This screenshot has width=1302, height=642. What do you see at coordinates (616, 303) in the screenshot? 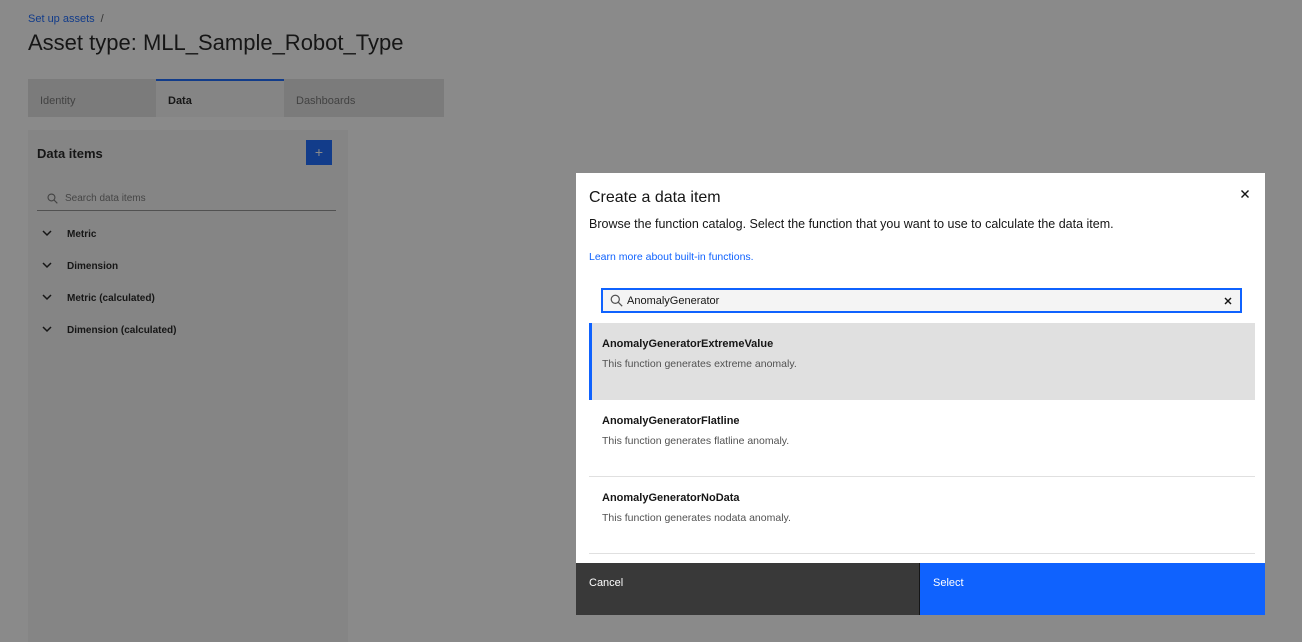
I see `search-icon` at bounding box center [616, 303].